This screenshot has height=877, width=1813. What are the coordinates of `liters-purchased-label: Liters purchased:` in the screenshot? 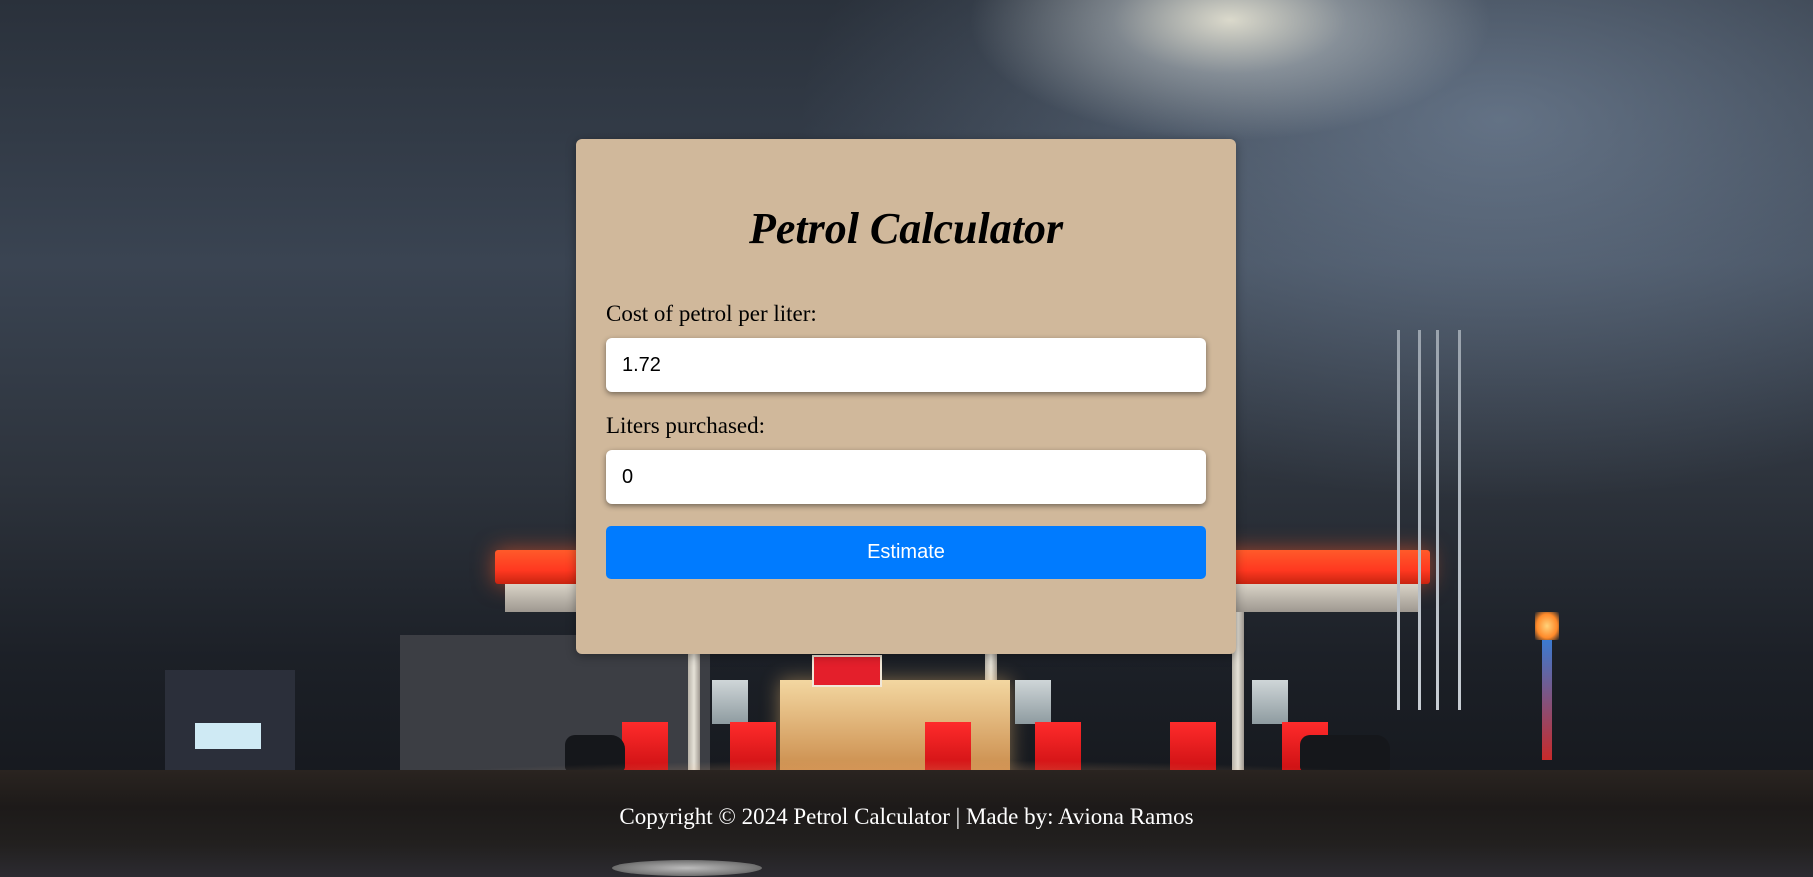 It's located at (686, 425).